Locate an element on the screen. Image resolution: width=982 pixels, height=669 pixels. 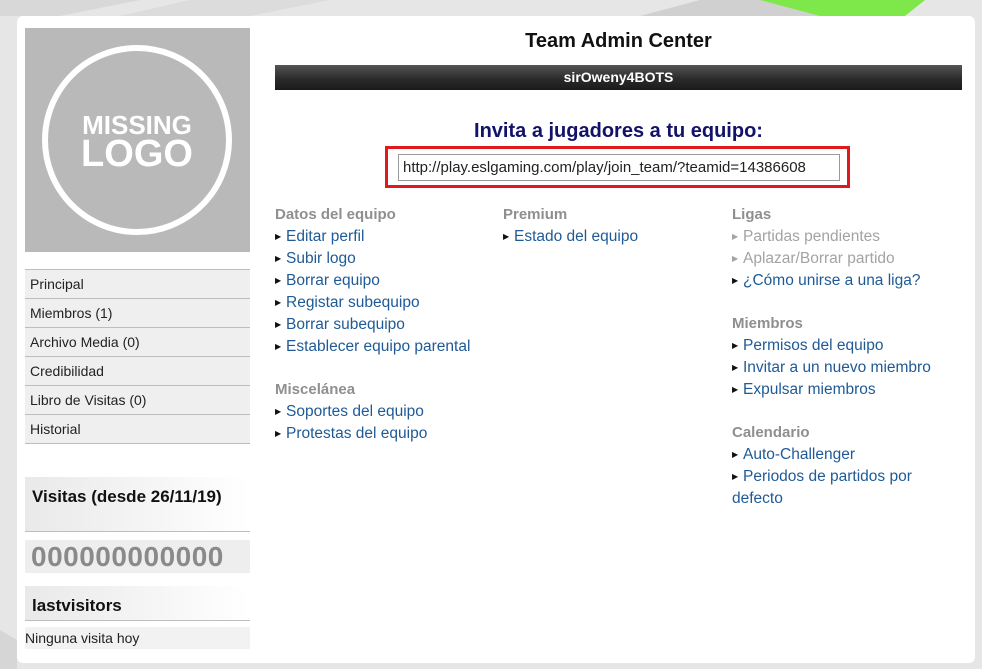
last-visitors-empty: Ninguna visita hoy is located at coordinates (137, 638).